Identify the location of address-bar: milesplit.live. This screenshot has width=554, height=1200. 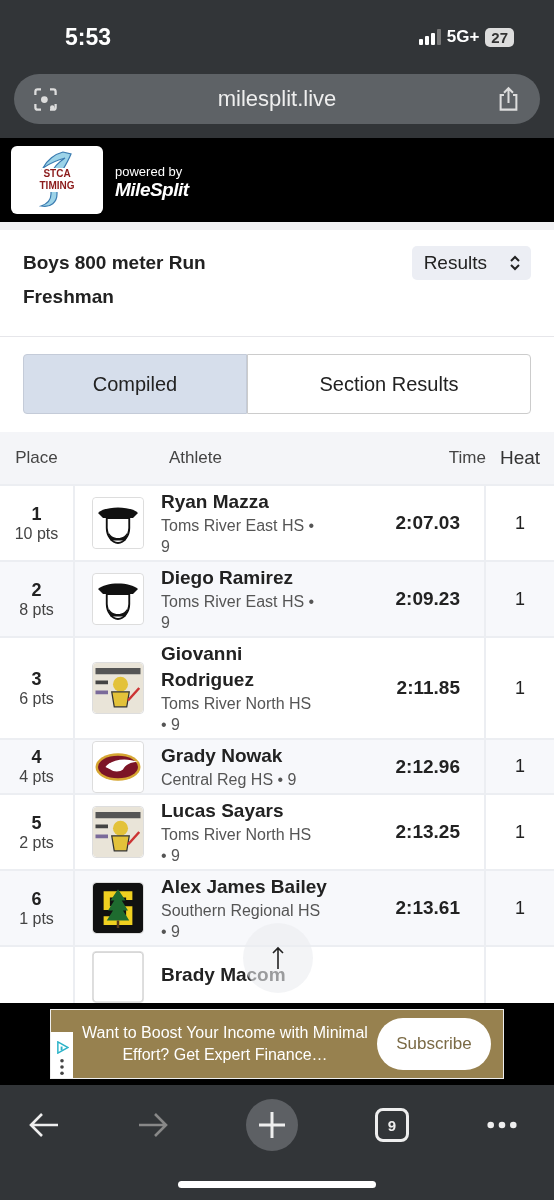
(277, 99).